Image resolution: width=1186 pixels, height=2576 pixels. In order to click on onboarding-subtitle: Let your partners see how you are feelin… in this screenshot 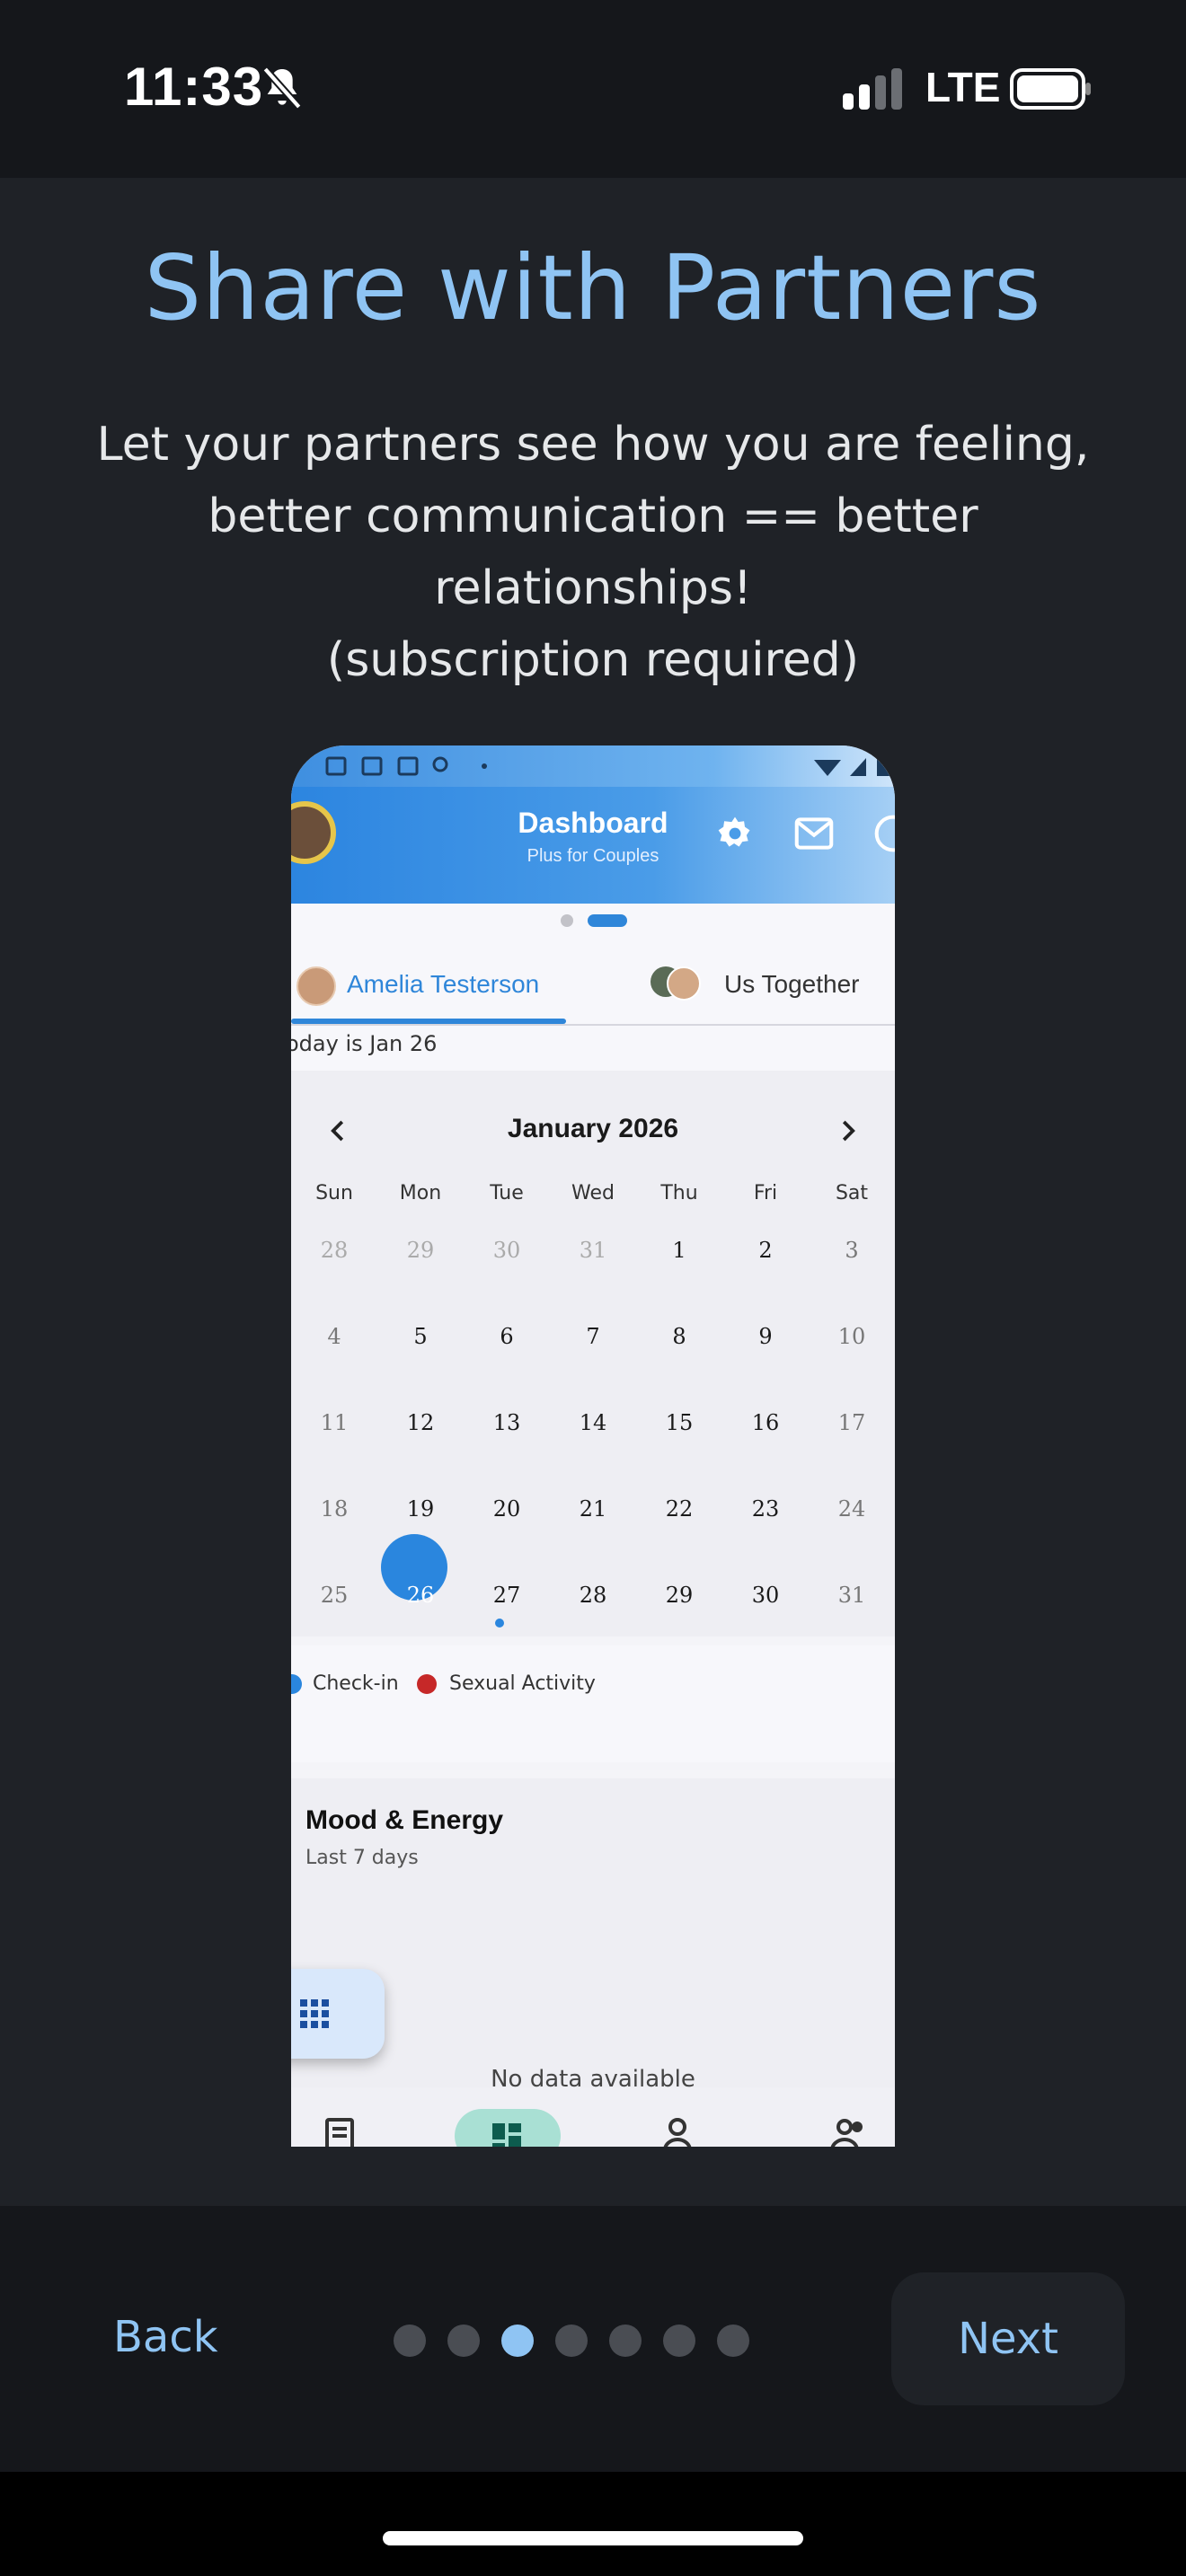, I will do `click(593, 552)`.